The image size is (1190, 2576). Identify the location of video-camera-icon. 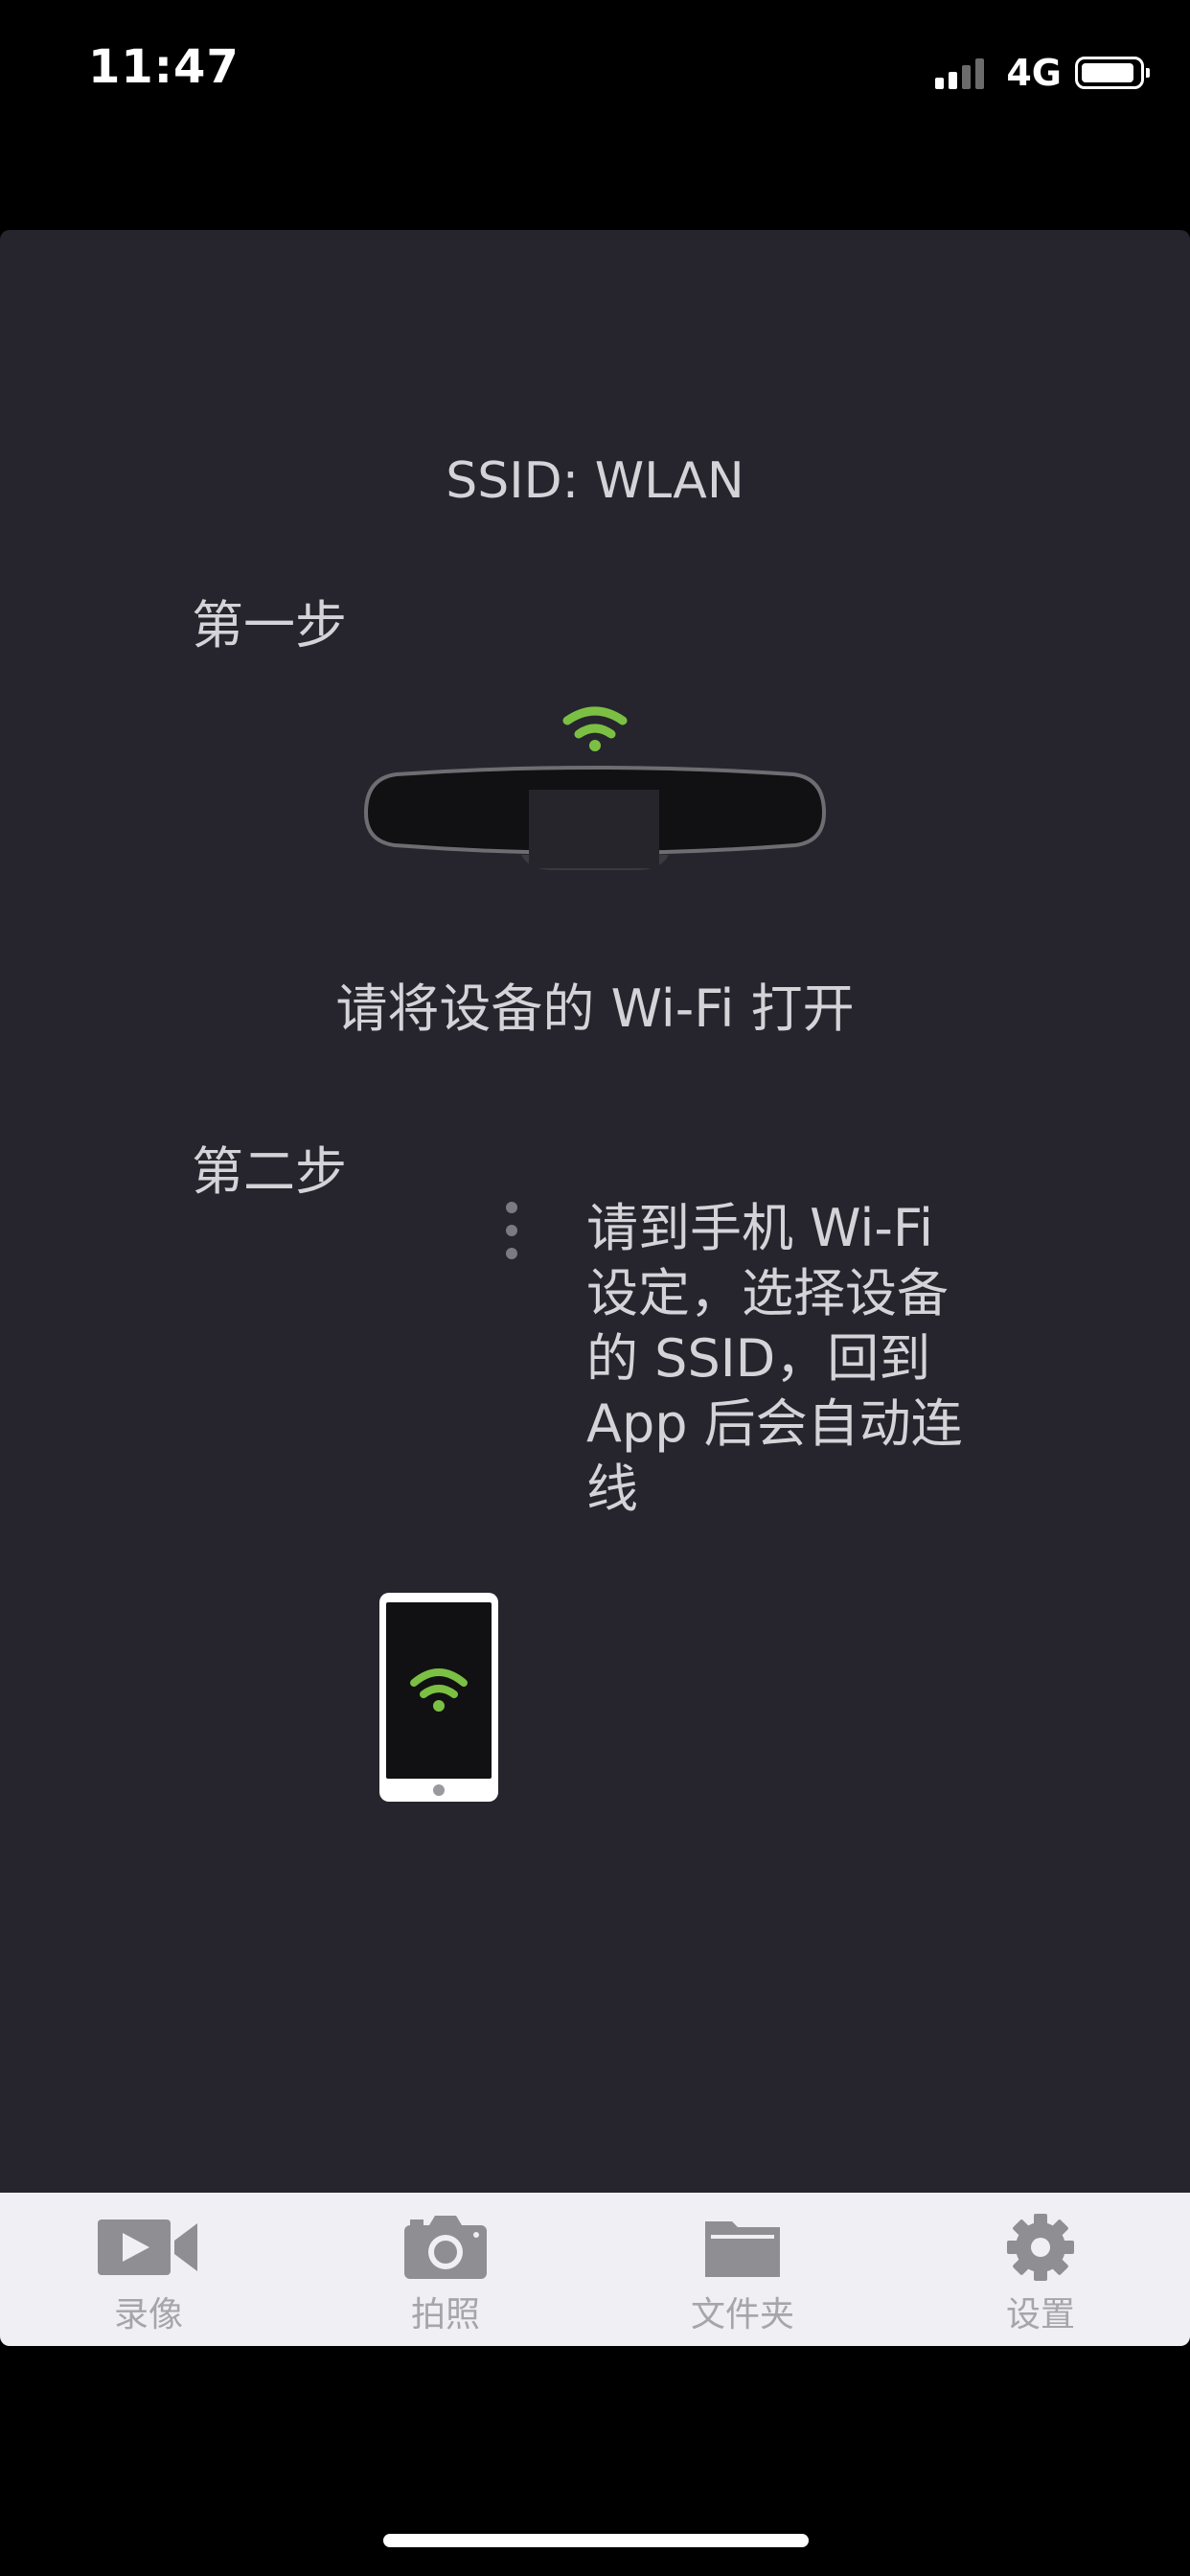
(148, 2248).